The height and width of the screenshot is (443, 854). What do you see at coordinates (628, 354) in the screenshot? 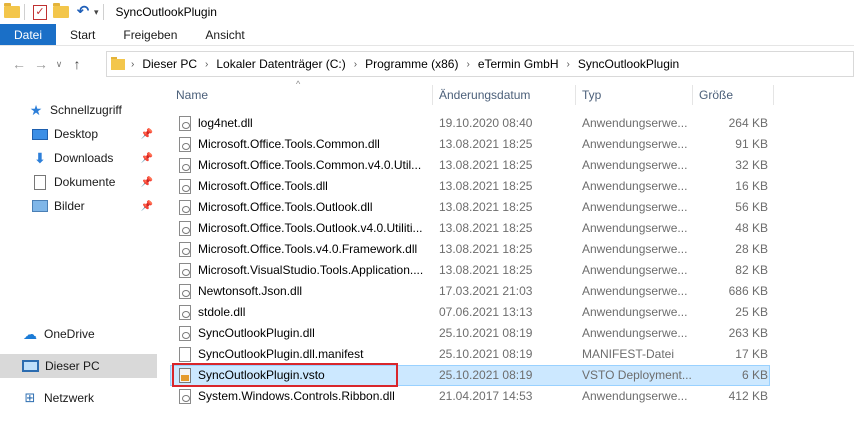
I see `file-type: MANIFEST-Datei` at bounding box center [628, 354].